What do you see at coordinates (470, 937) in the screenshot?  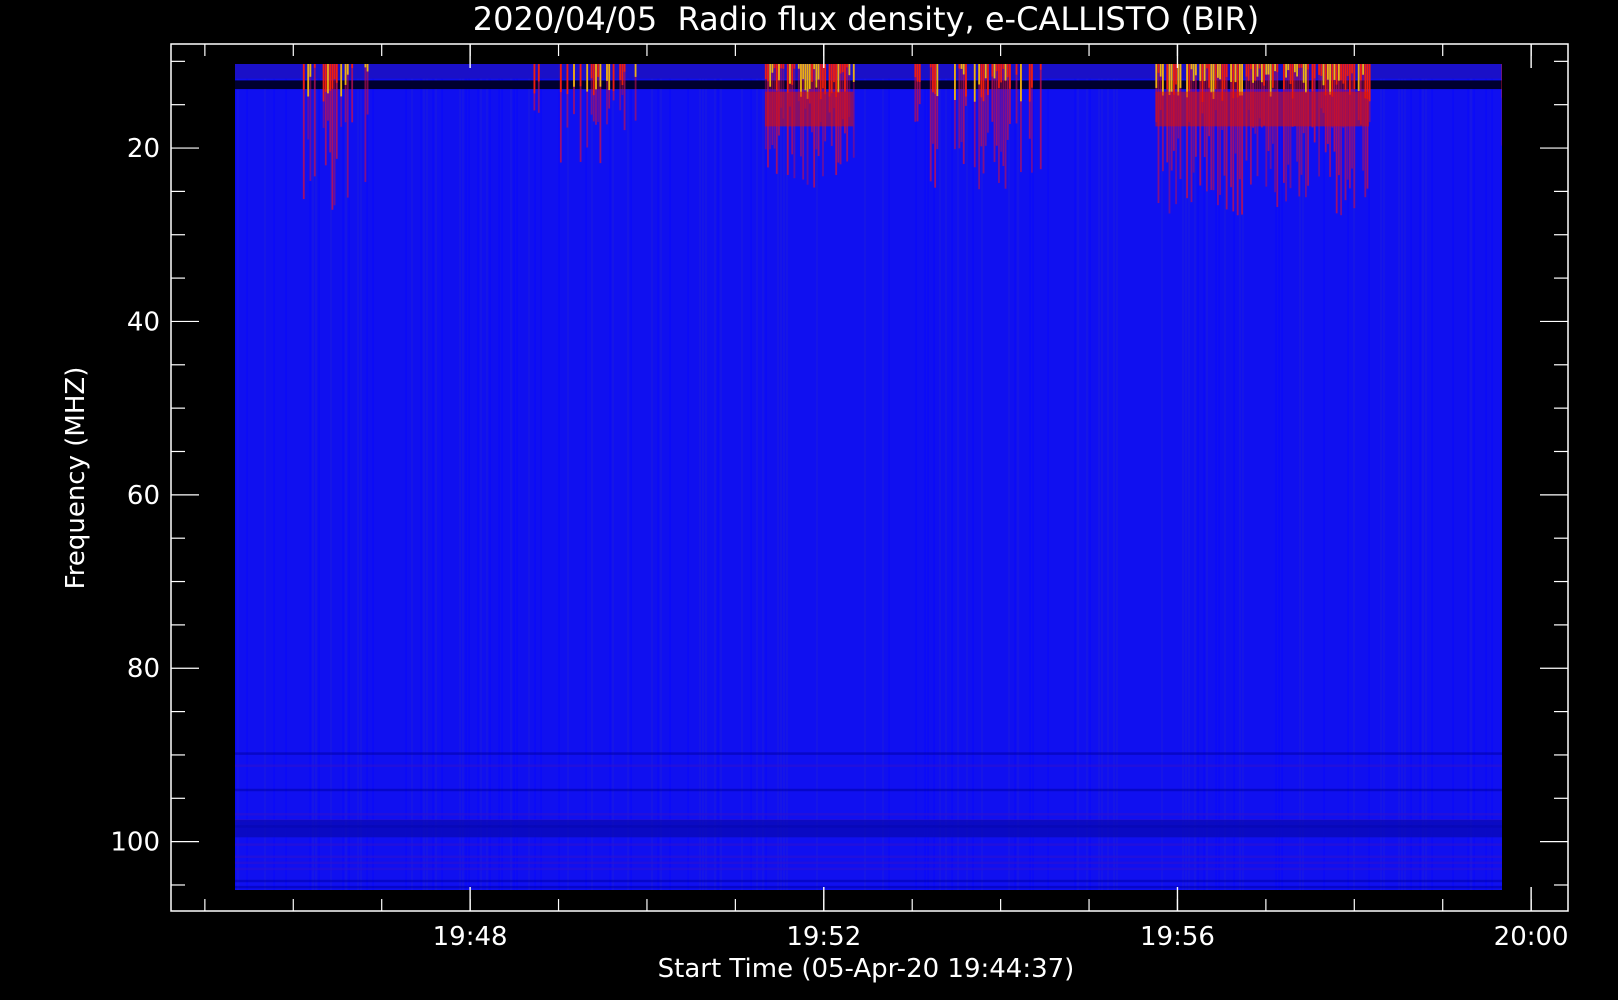 I see `x-tick-label: 19:48` at bounding box center [470, 937].